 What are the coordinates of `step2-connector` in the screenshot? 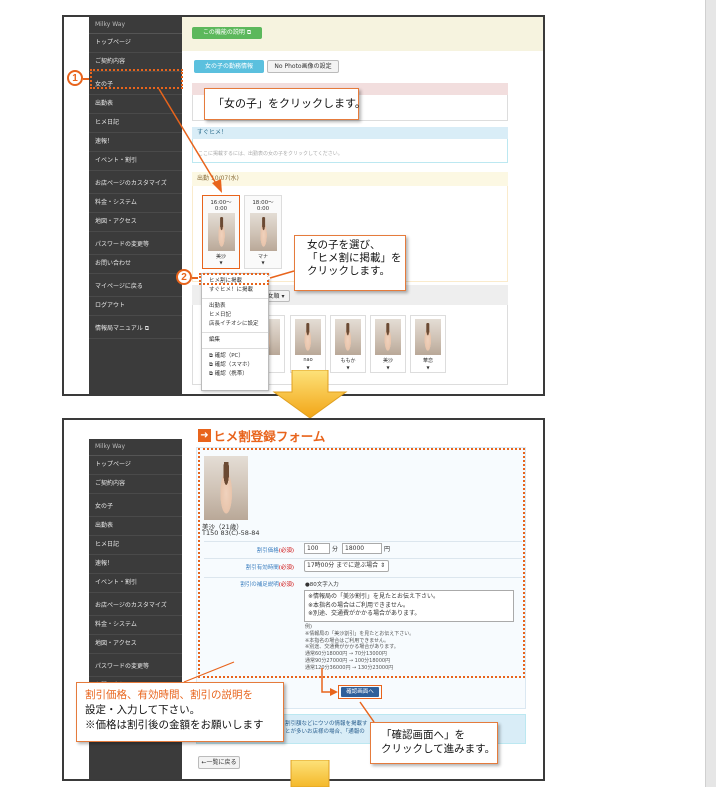 It's located at (195, 278).